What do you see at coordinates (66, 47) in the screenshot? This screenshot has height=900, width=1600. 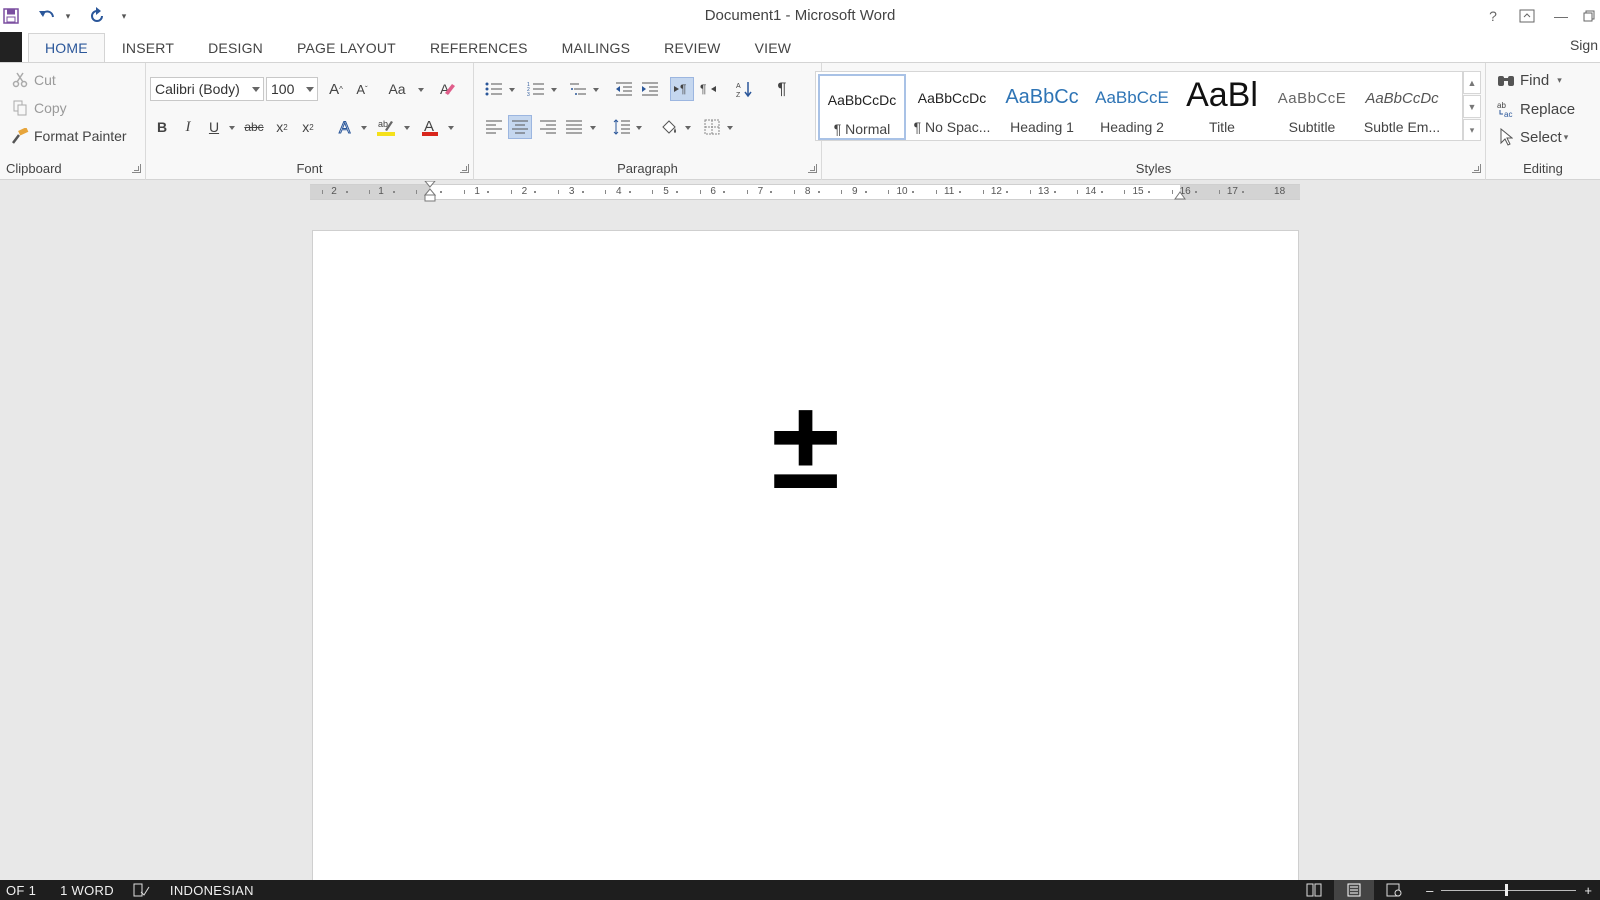 I see `tab-home: HOME` at bounding box center [66, 47].